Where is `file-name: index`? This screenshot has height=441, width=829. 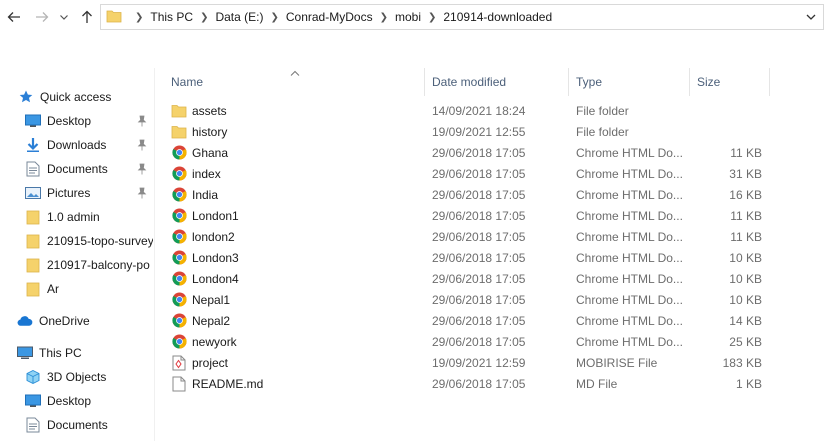 file-name: index is located at coordinates (206, 173).